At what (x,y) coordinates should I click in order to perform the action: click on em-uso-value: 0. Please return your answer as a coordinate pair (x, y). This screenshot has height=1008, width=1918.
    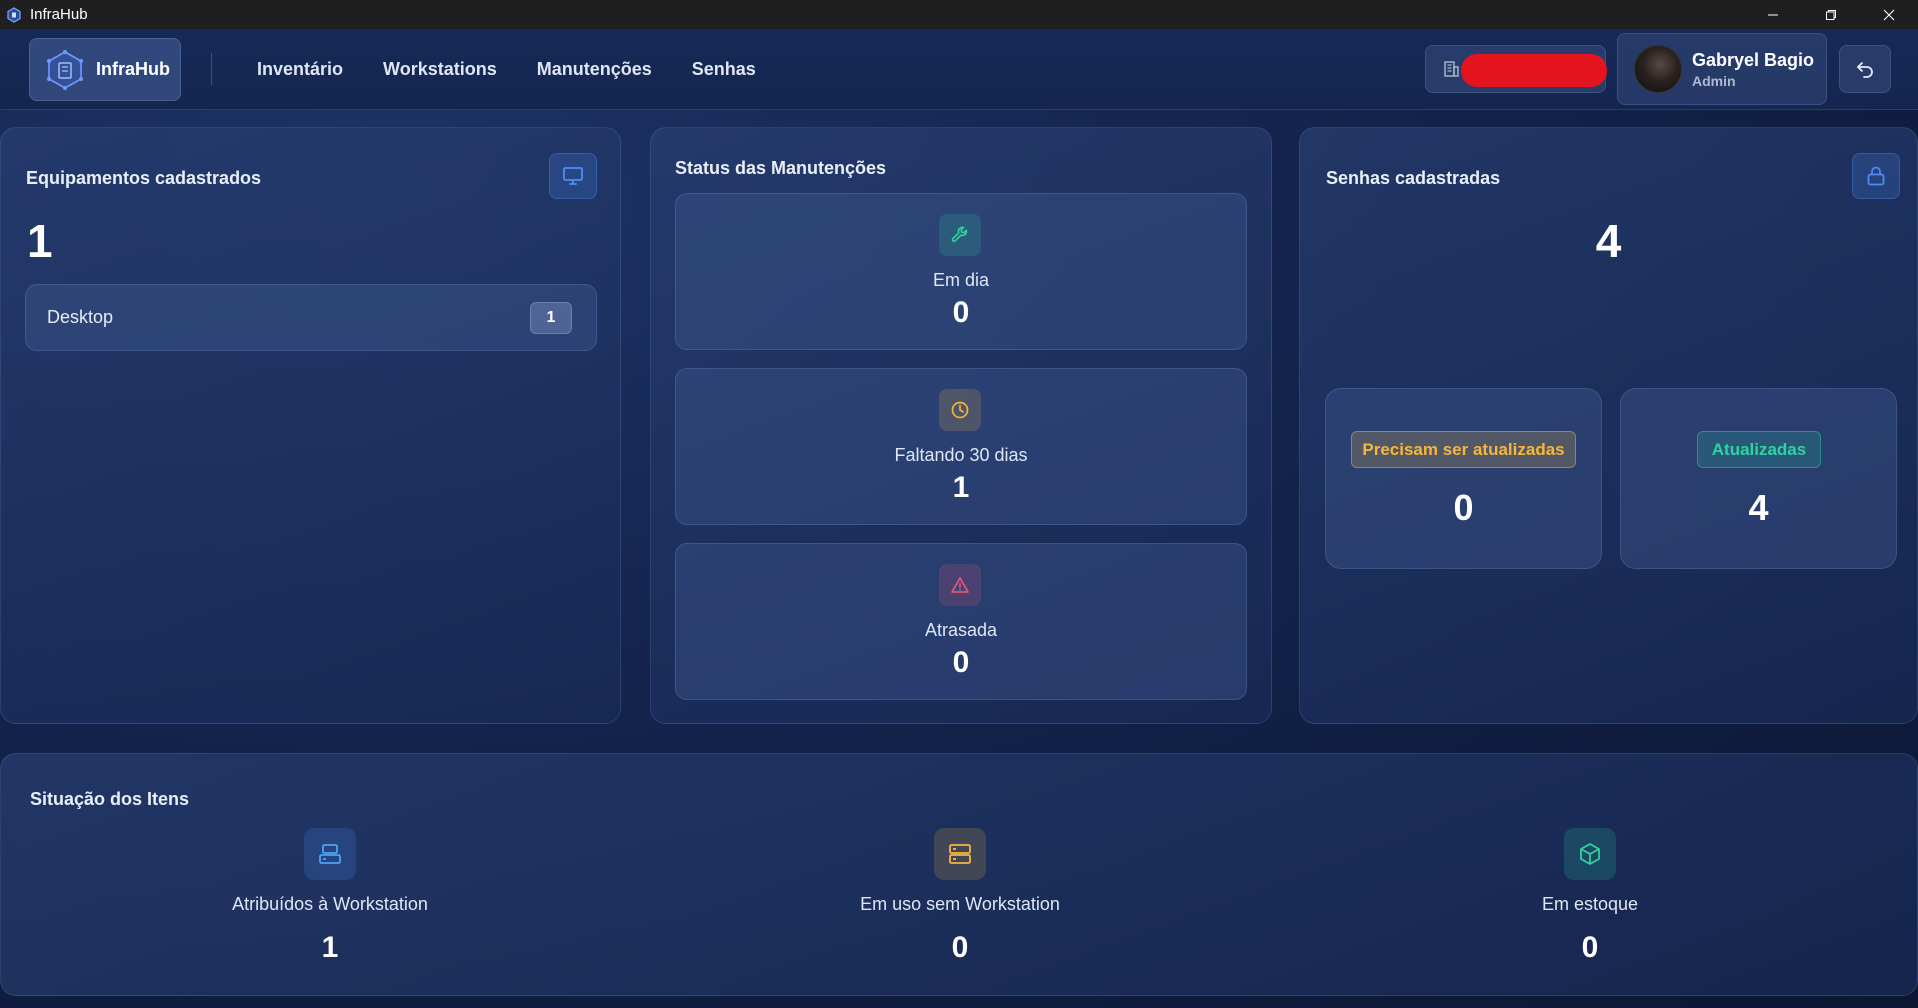
    Looking at the image, I should click on (960, 947).